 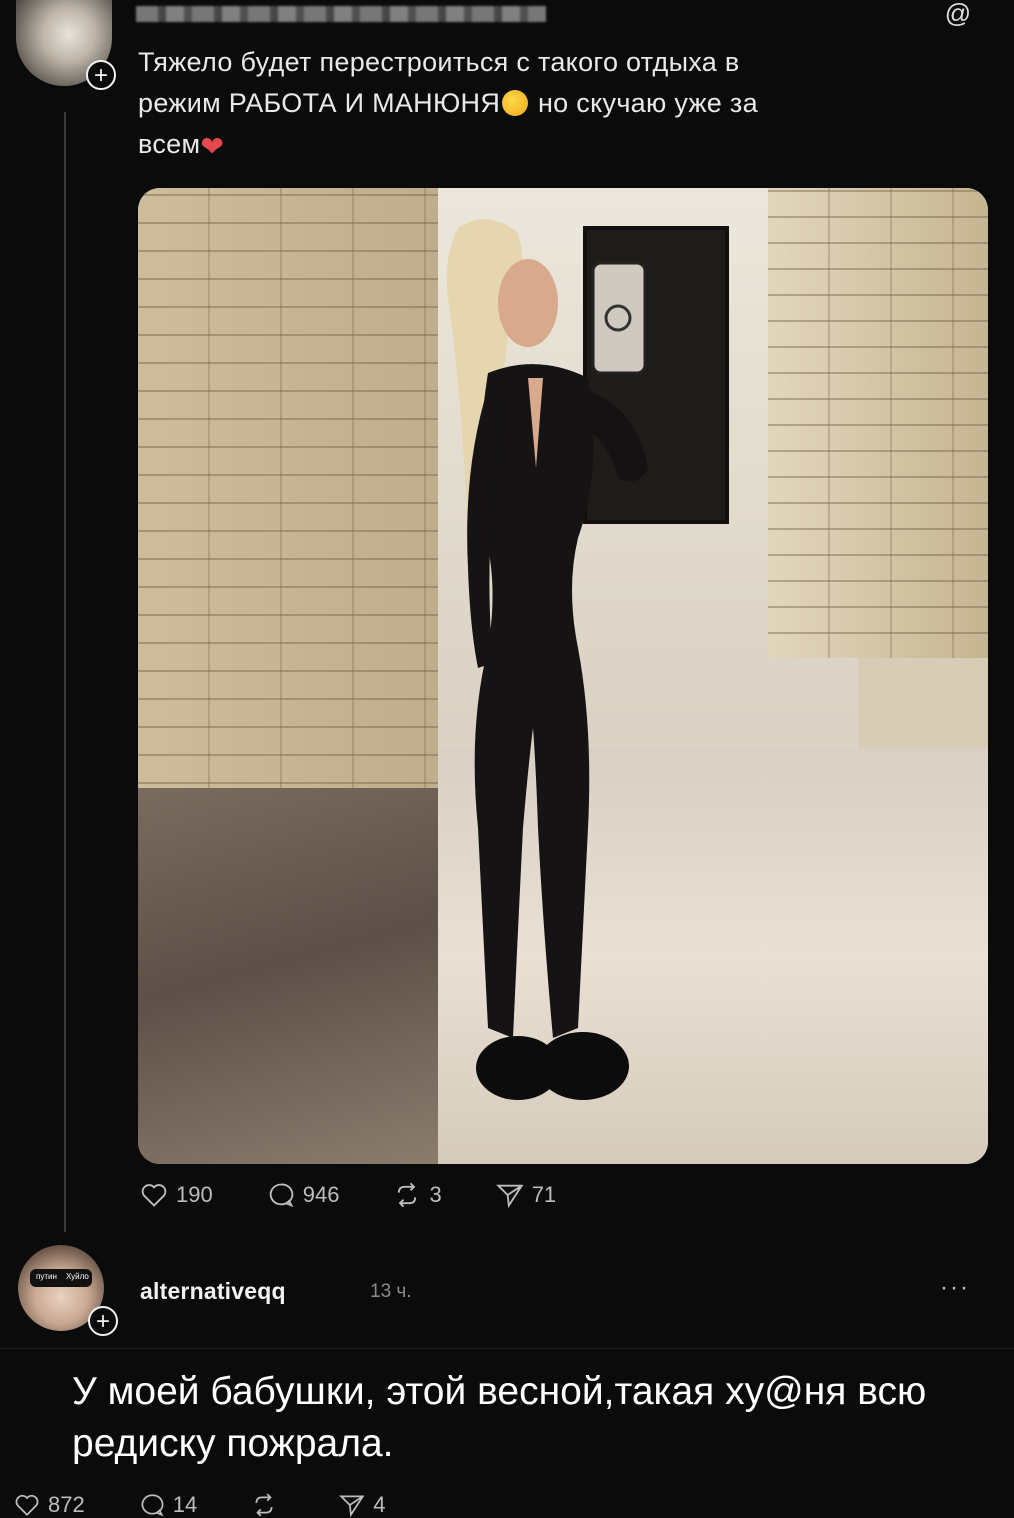 I want to click on post-text-line2: режим РАБОТА И МАНЮНЯ но скучаю уже за, so click(x=553, y=103).